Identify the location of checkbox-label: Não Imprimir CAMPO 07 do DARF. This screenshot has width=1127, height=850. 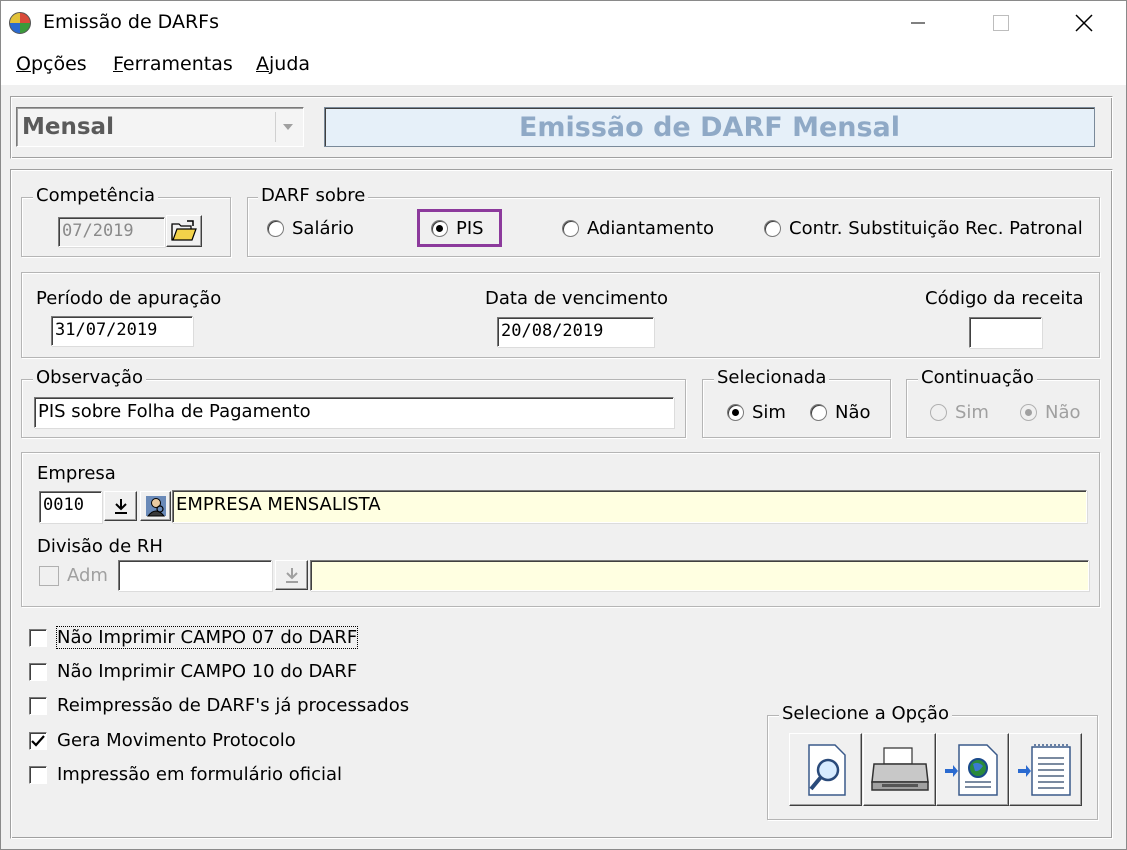
(207, 637).